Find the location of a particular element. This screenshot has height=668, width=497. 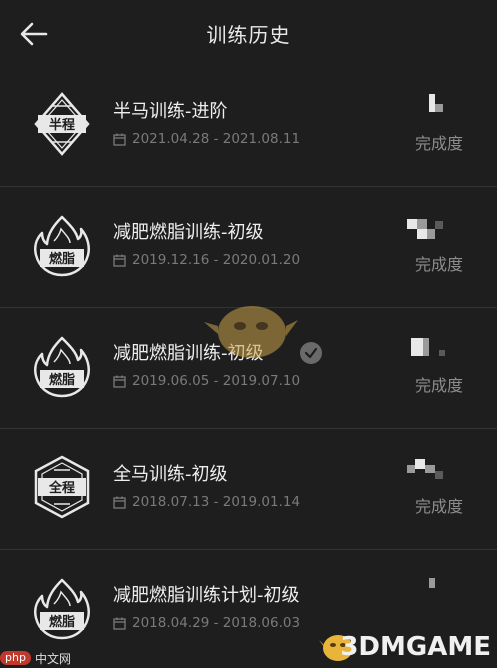

plan-dates: 2018.04.29 - 2018.06.03 is located at coordinates (206, 623).